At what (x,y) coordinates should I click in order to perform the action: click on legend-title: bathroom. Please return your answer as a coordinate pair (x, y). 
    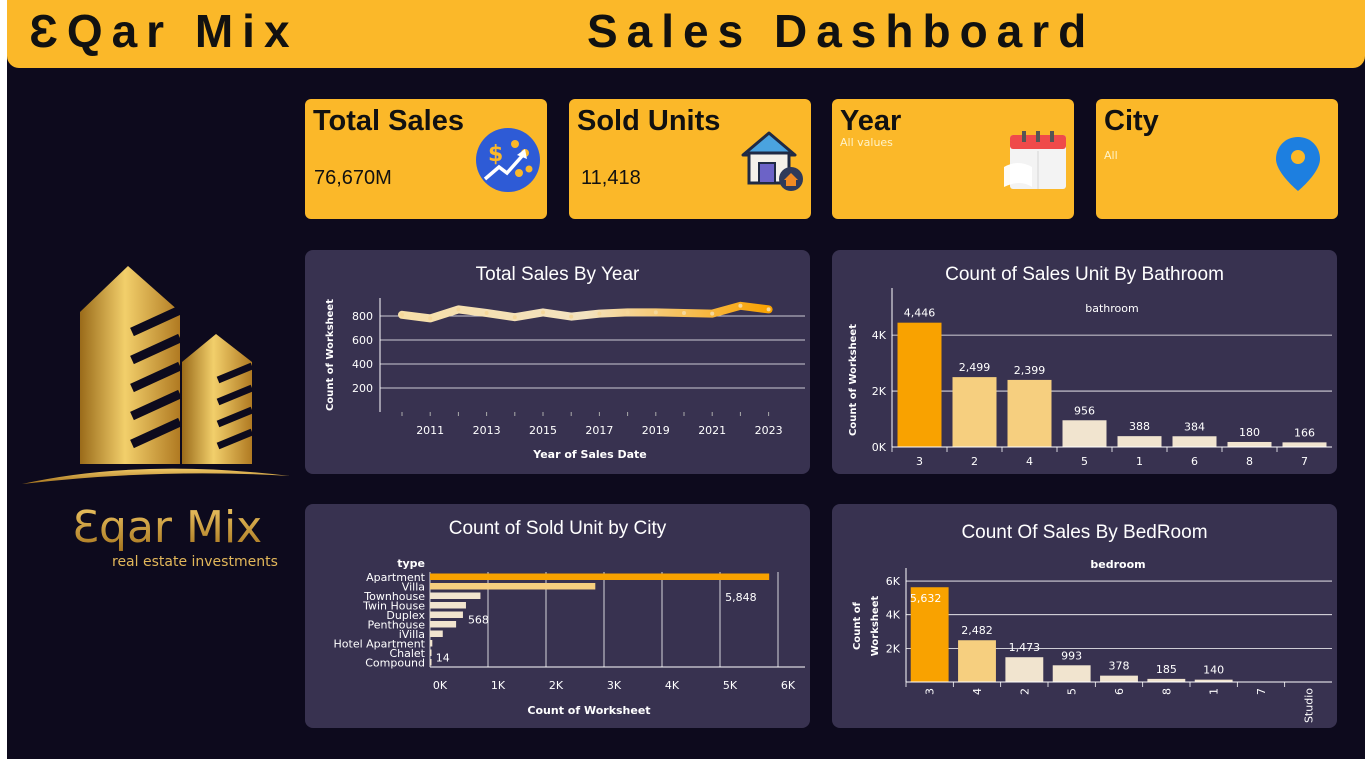
    Looking at the image, I should click on (1111, 308).